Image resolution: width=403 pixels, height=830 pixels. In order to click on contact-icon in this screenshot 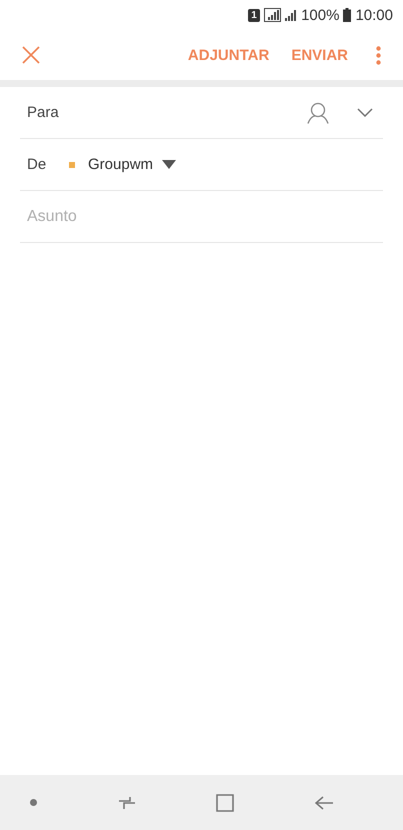, I will do `click(318, 113)`.